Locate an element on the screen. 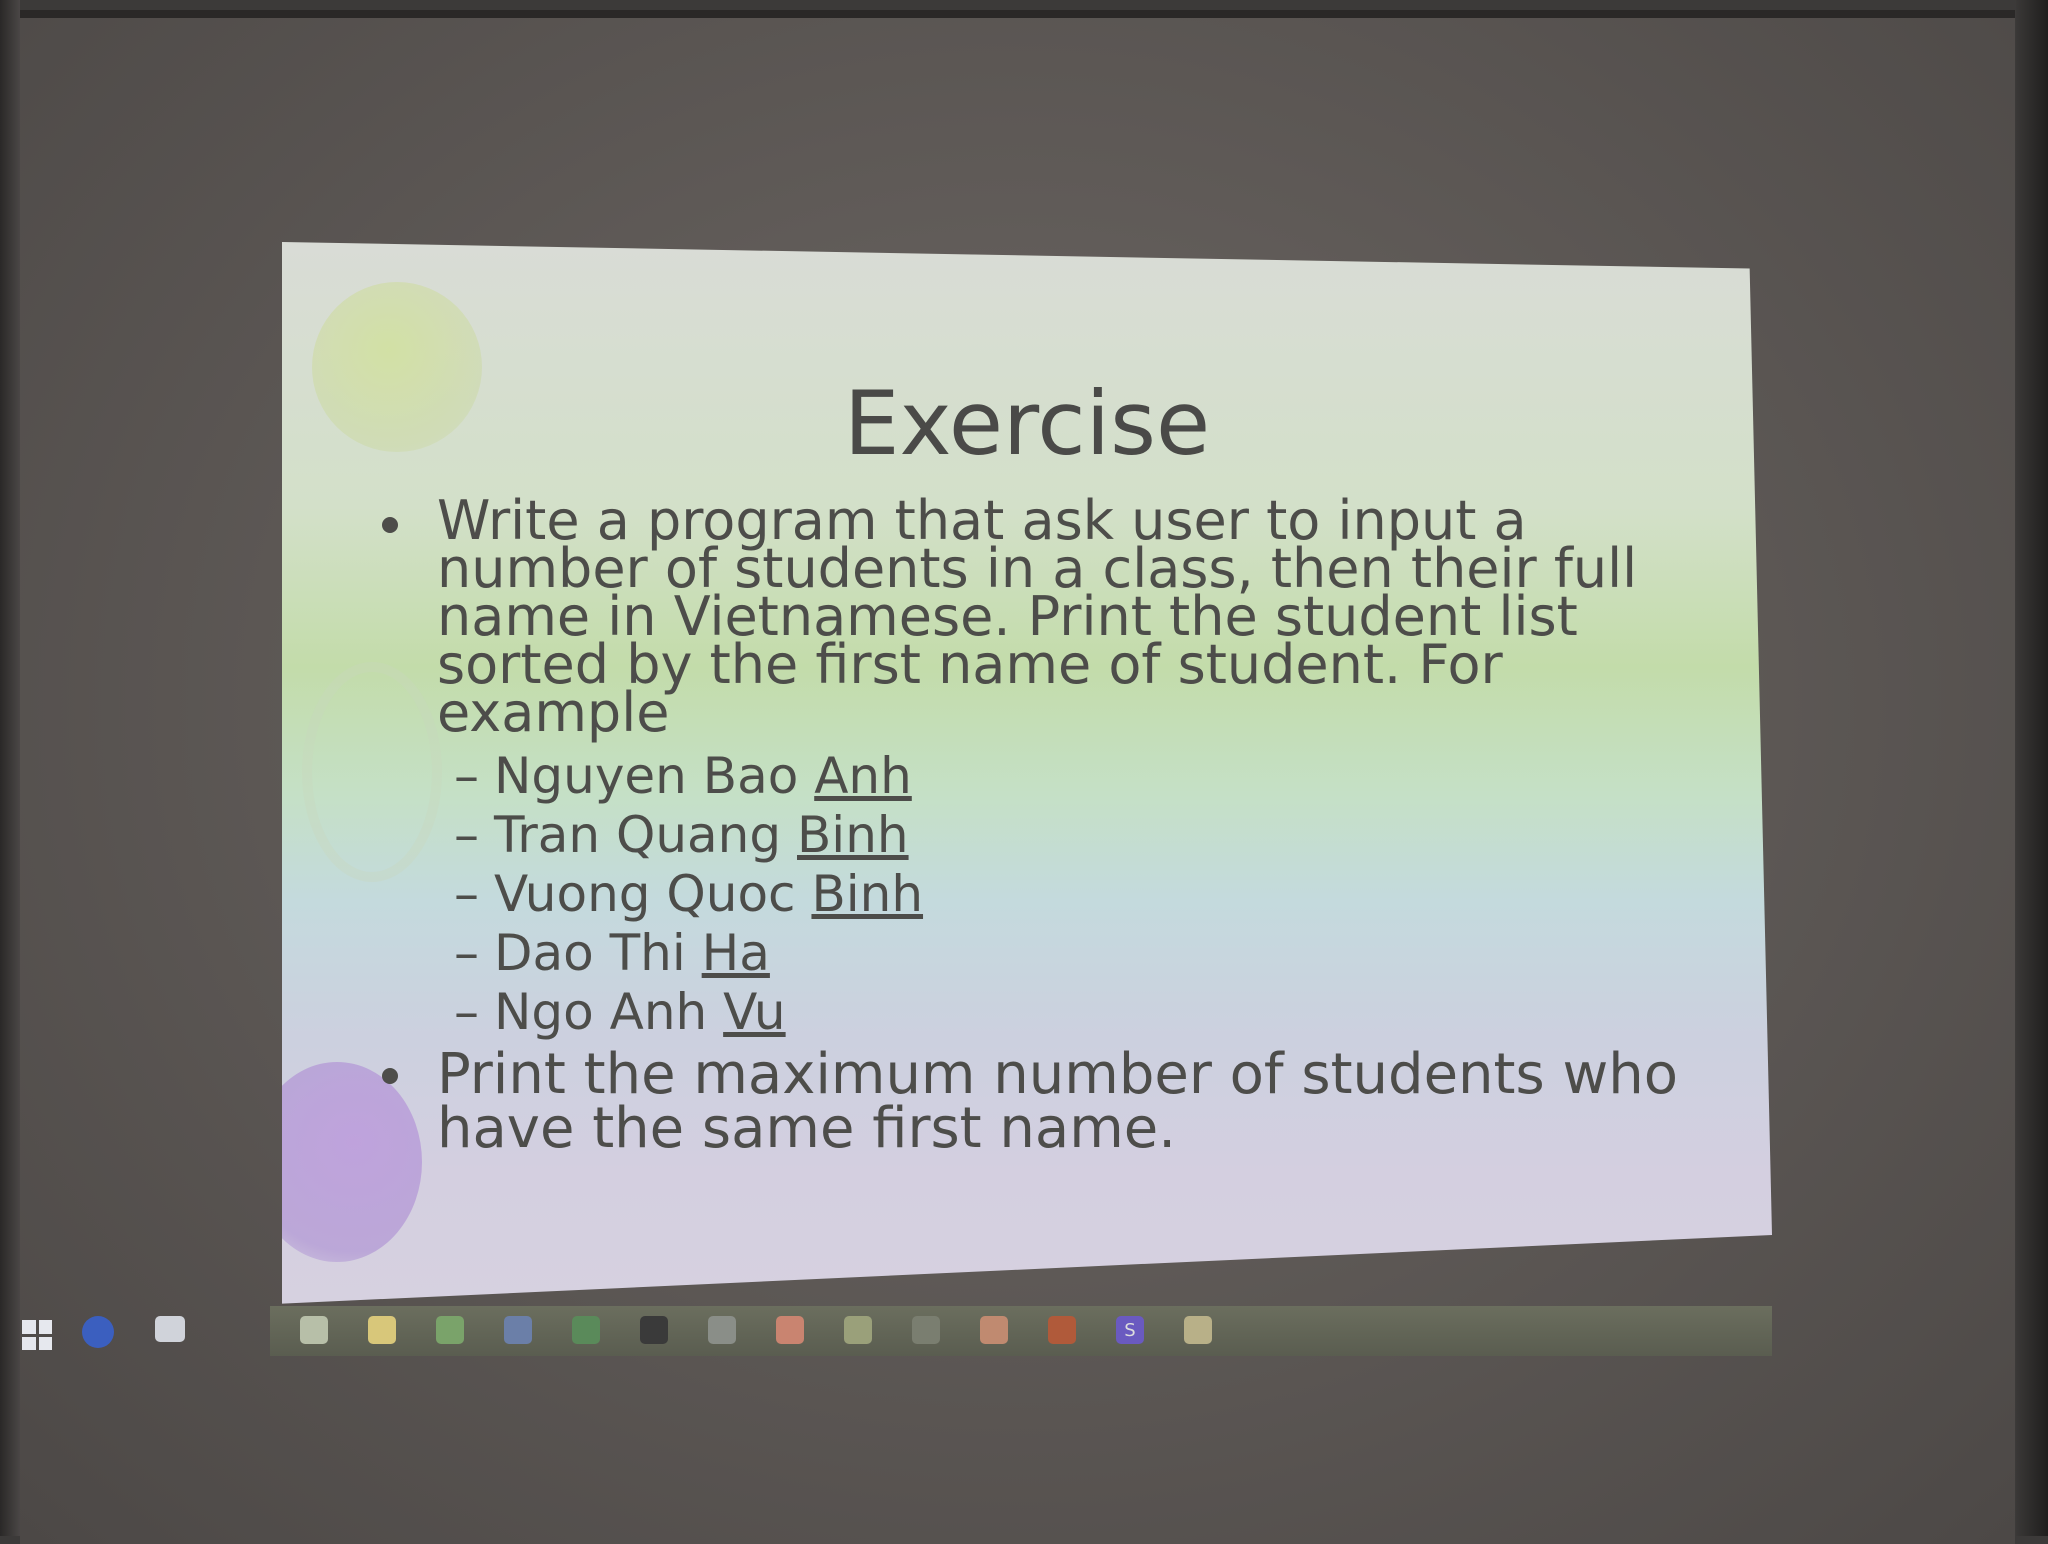  example-rest: Nguyen Bao is located at coordinates (646, 776).